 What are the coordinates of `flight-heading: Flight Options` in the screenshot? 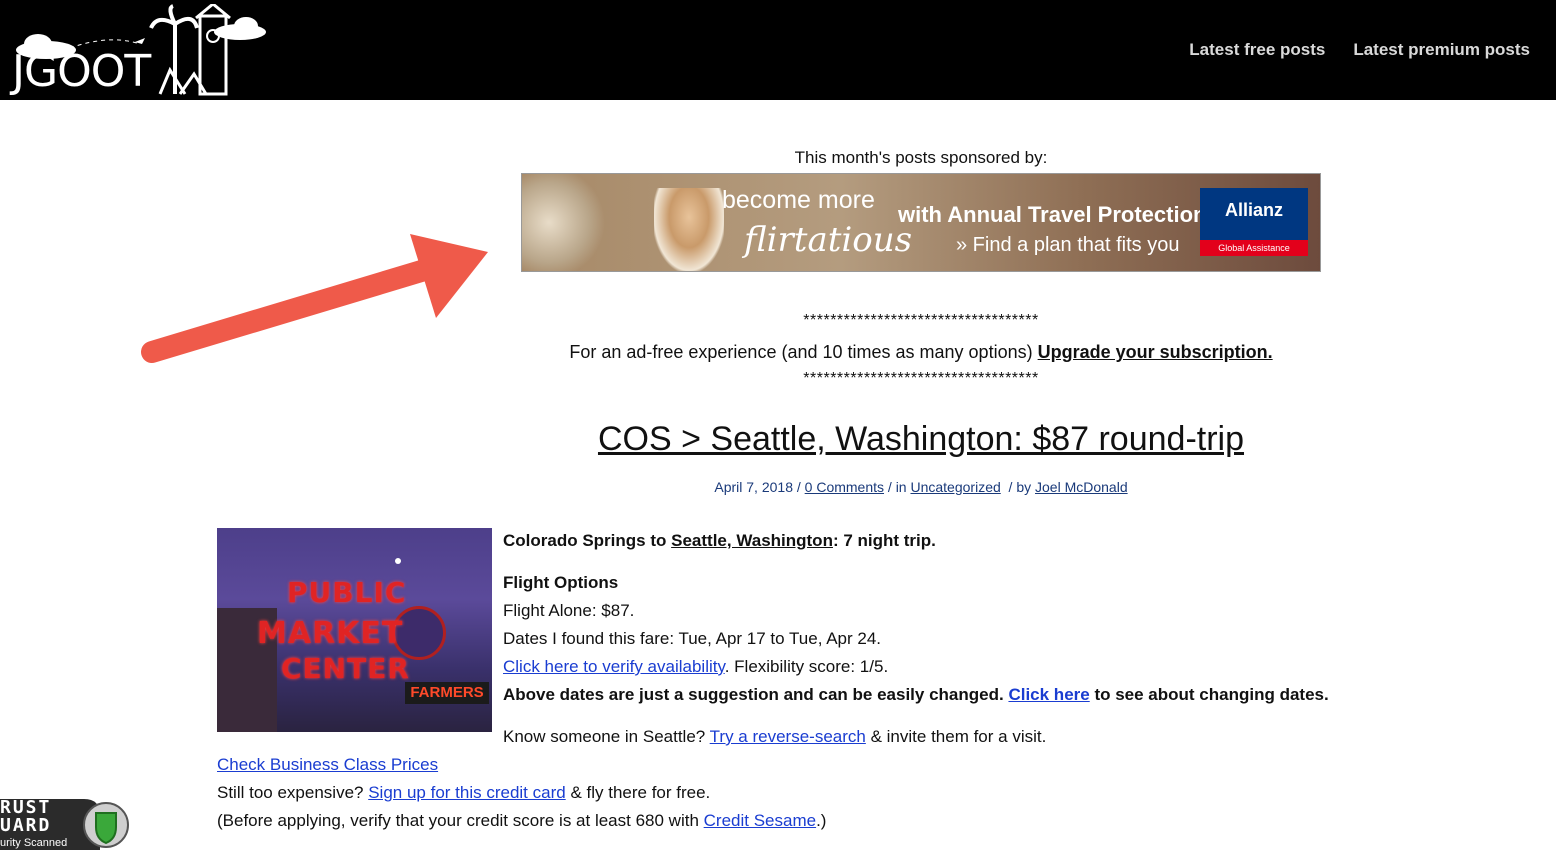 It's located at (561, 582).